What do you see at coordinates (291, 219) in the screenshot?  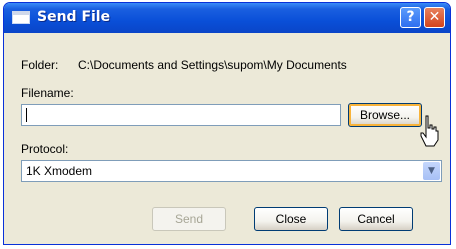 I see `close-button: Close` at bounding box center [291, 219].